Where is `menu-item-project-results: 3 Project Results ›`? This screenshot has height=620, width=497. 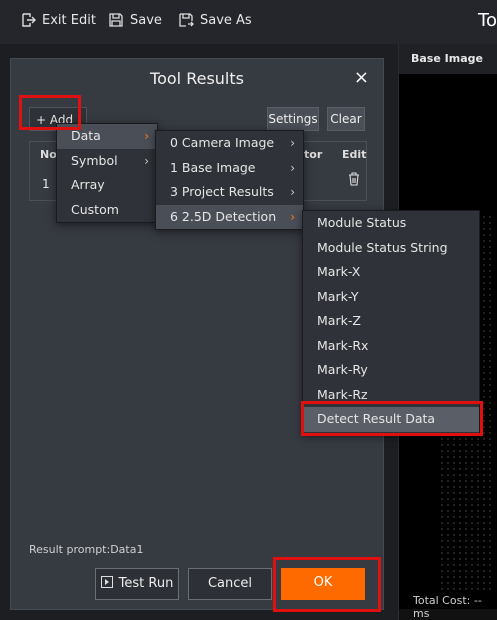
menu-item-project-results: 3 Project Results › is located at coordinates (229, 192).